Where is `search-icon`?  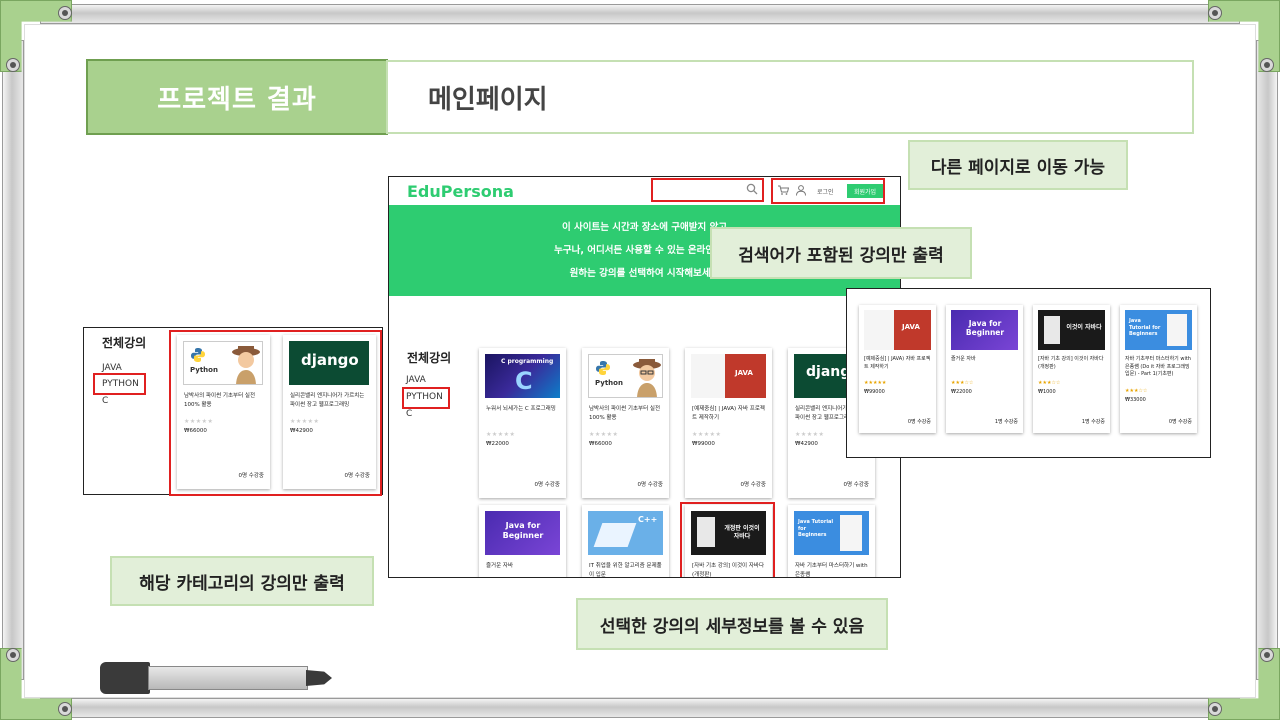 search-icon is located at coordinates (752, 189).